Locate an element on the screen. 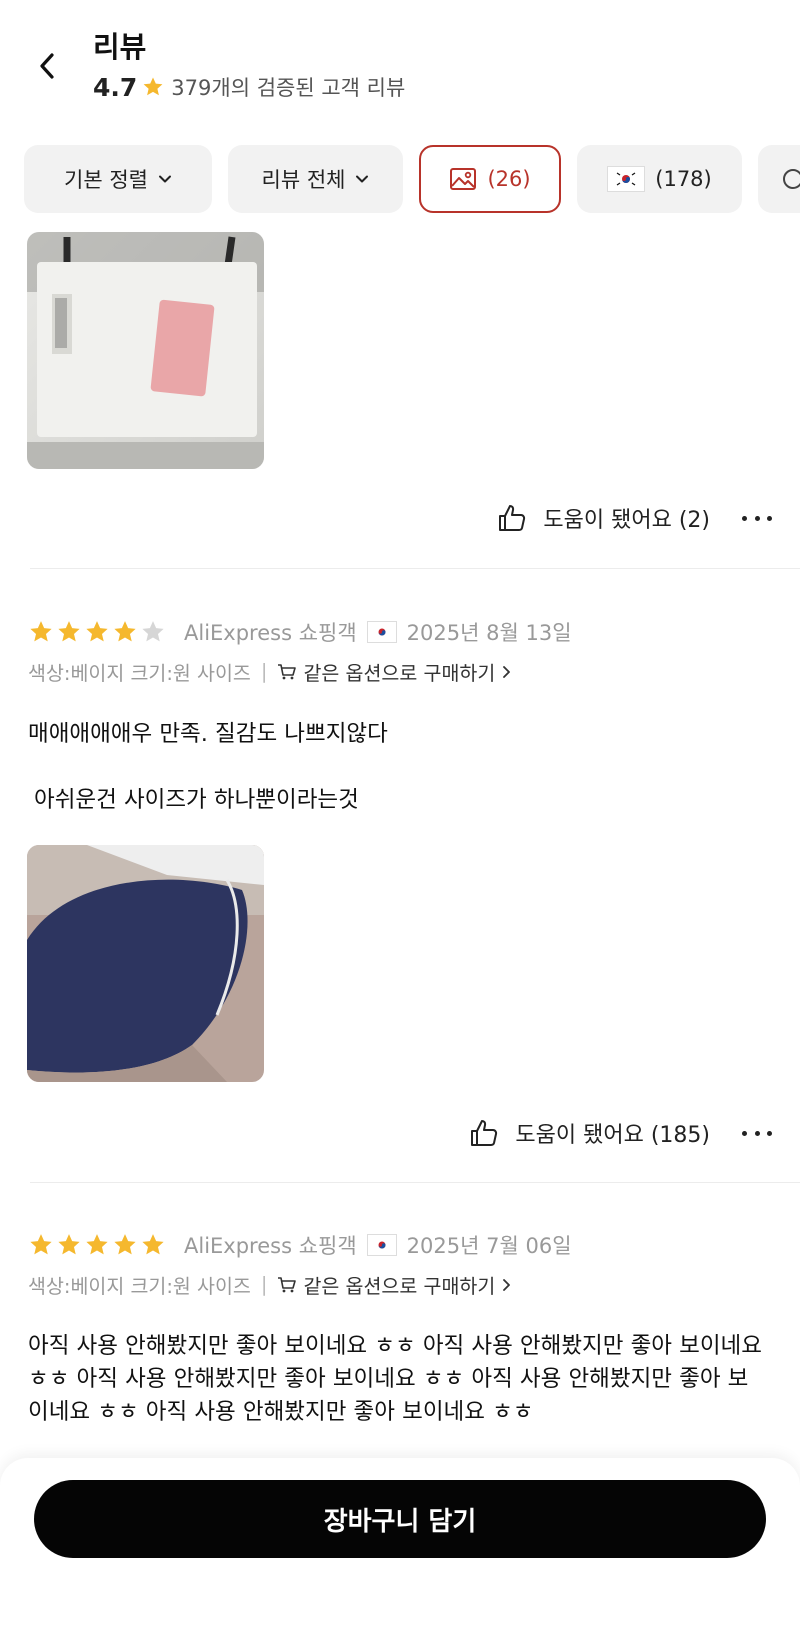 This screenshot has width=800, height=1626. more-filter-chip is located at coordinates (779, 179).